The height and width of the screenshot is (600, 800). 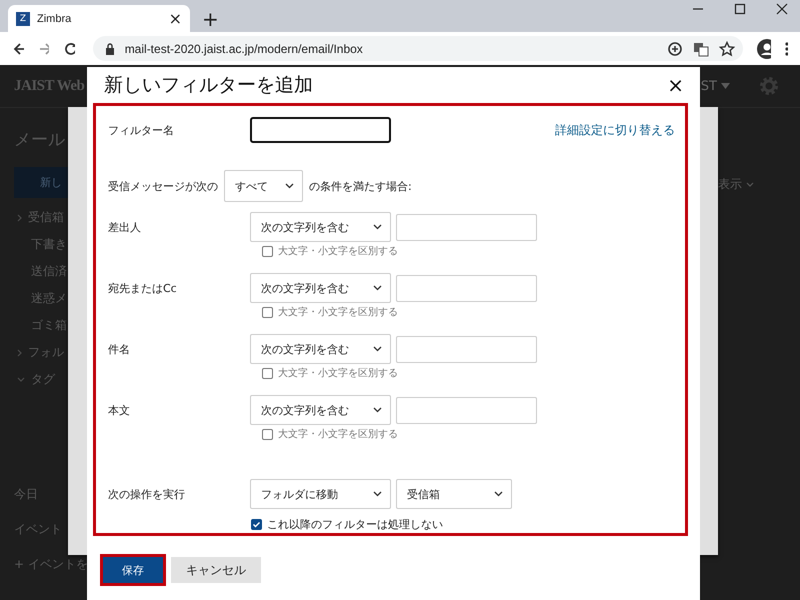 What do you see at coordinates (216, 570) in the screenshot?
I see `cancel-button: キャンセル` at bounding box center [216, 570].